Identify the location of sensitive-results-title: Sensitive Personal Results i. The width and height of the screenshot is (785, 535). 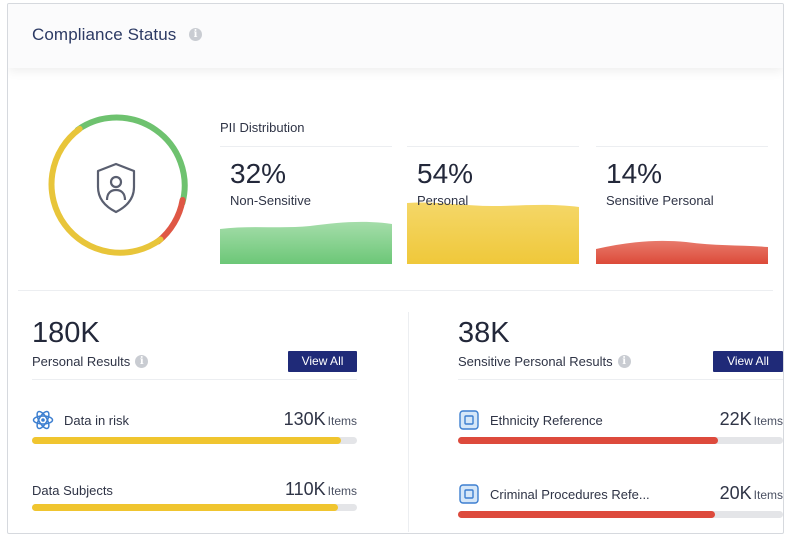
(544, 361).